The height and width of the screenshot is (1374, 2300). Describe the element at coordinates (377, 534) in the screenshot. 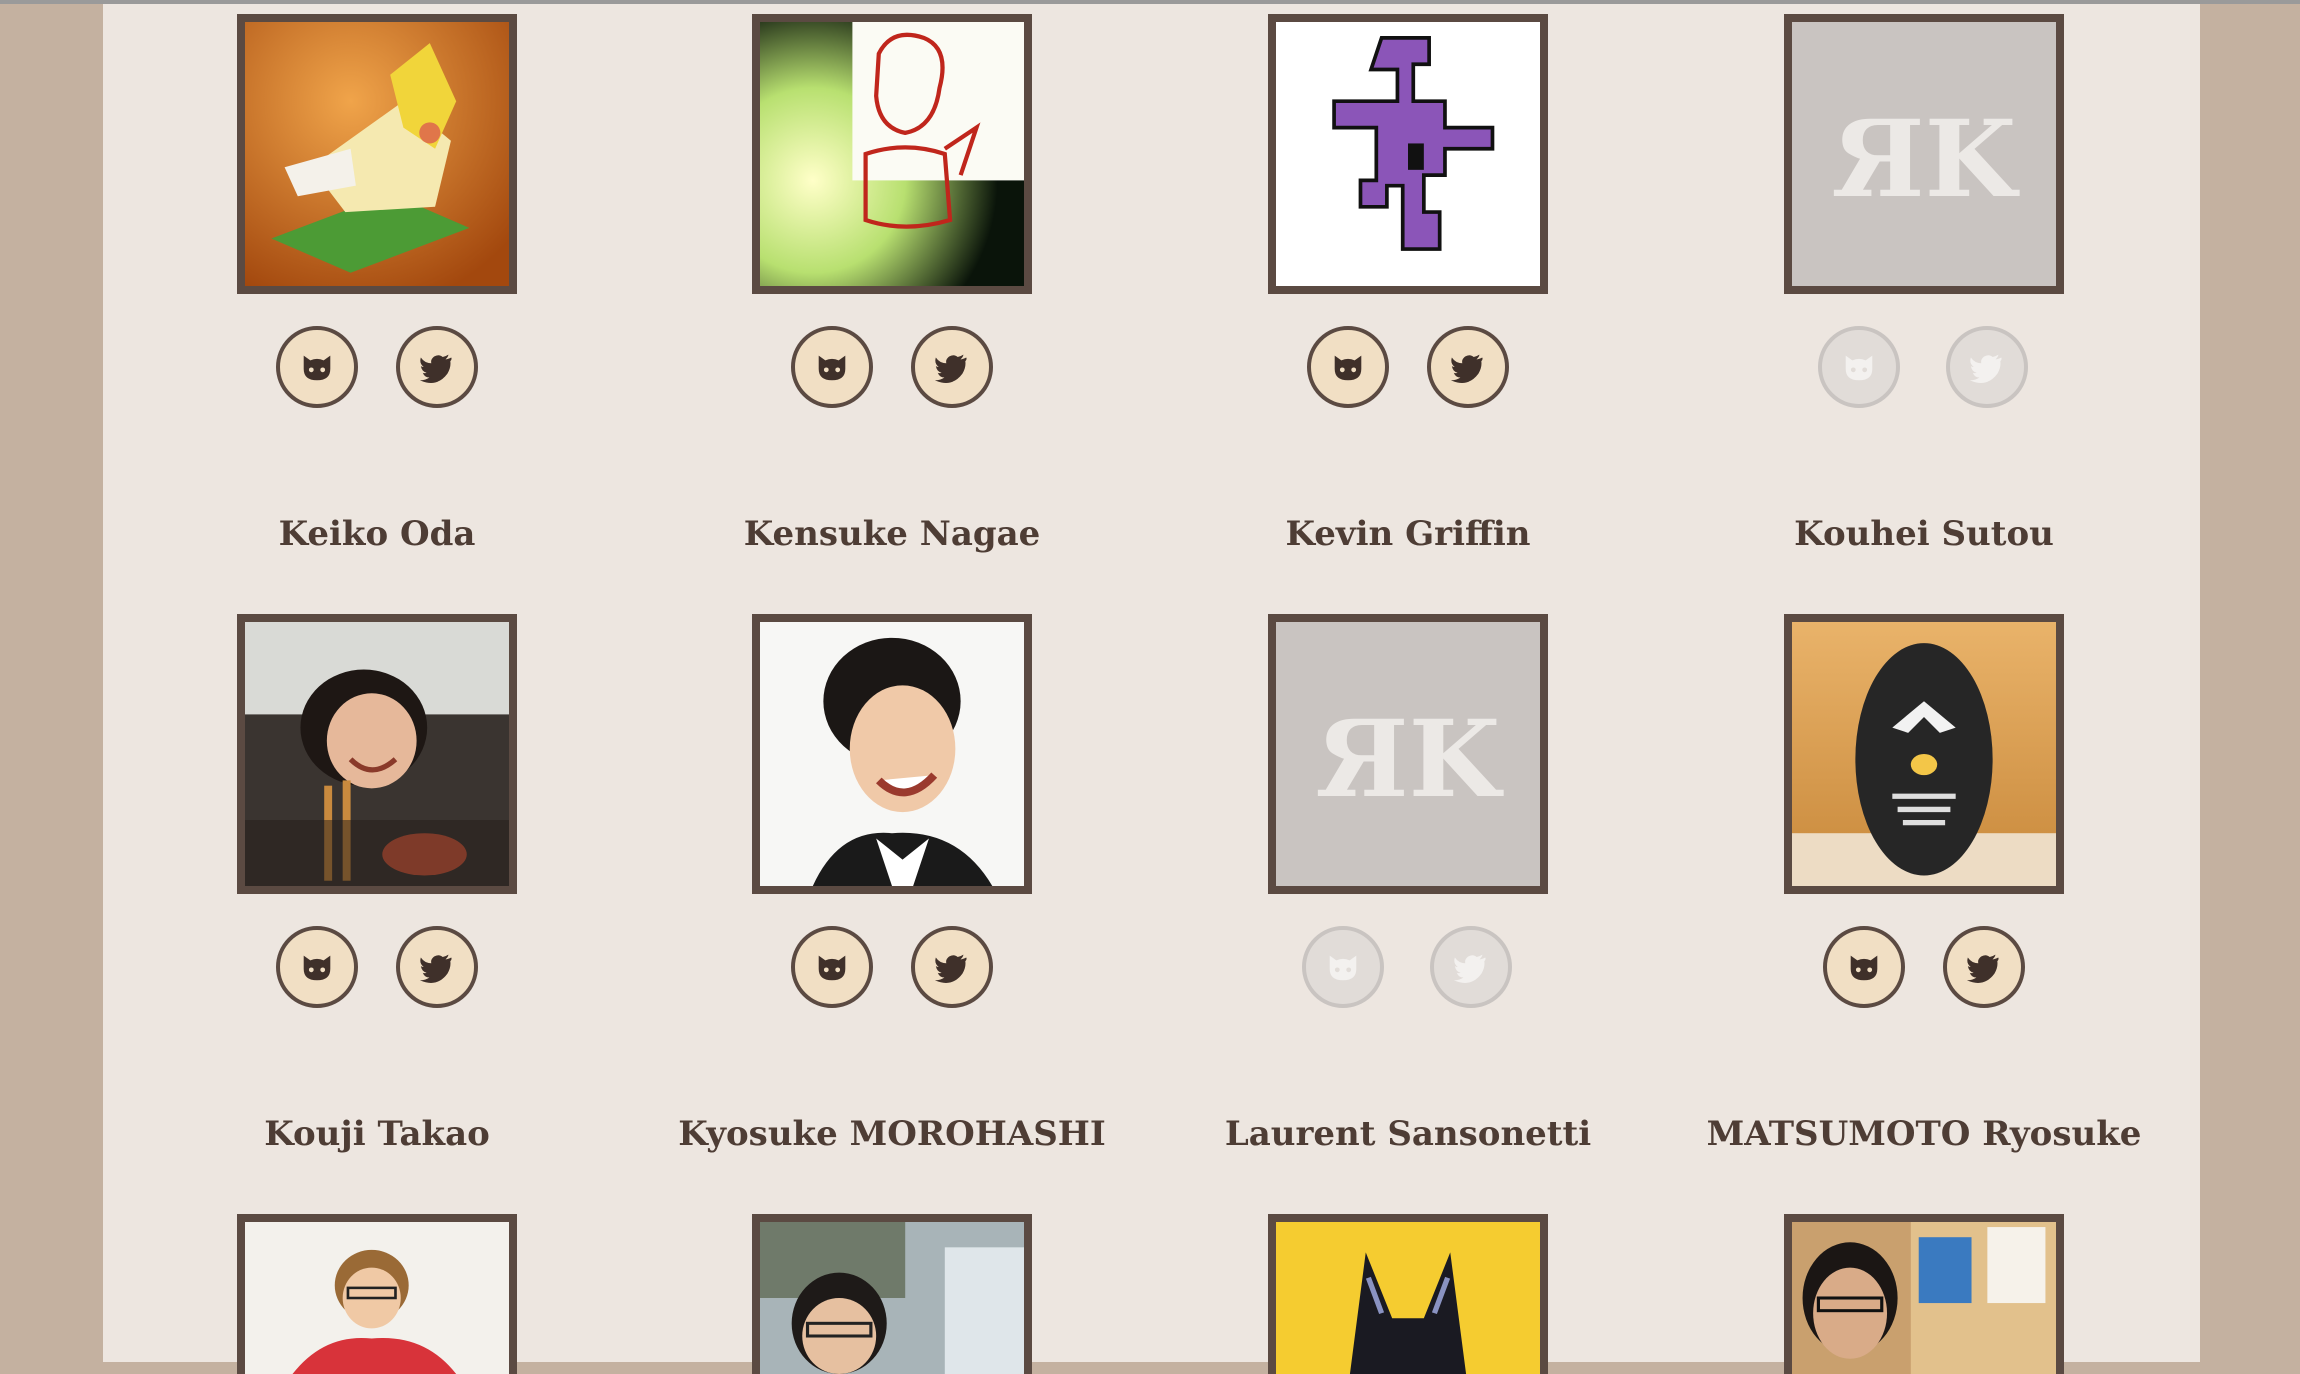

I see `member-name: Keiko Oda` at that location.